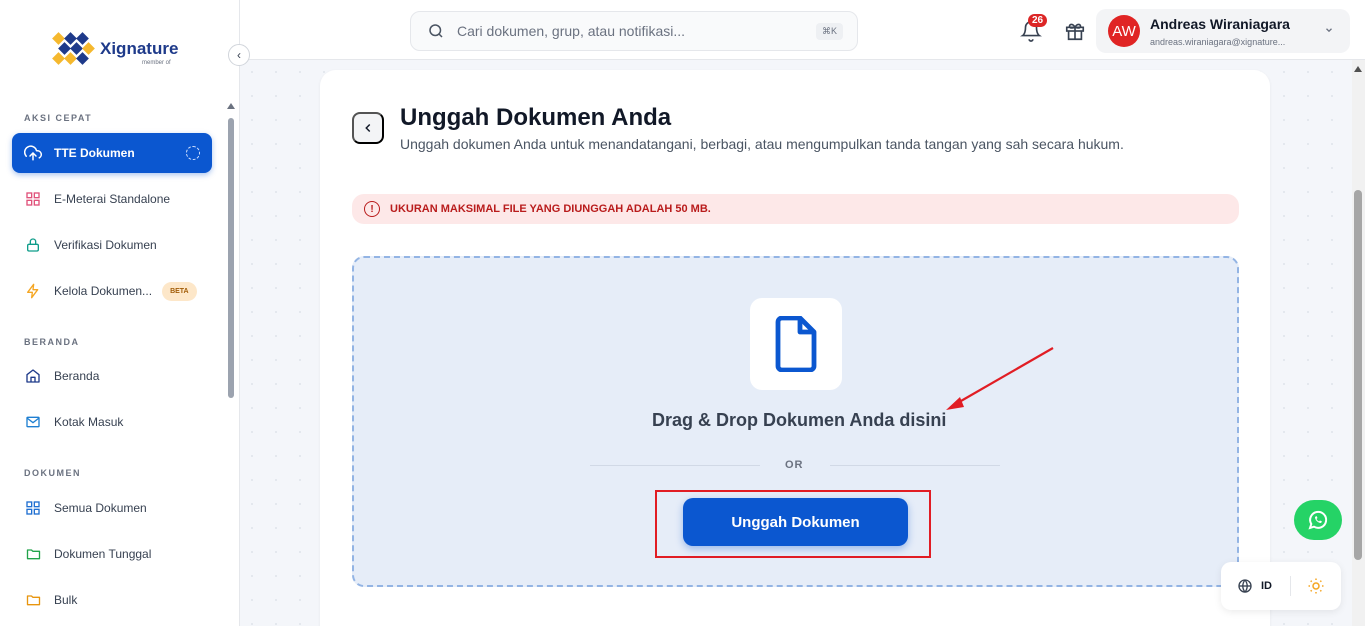 The height and width of the screenshot is (626, 1365). Describe the element at coordinates (239, 55) in the screenshot. I see `collapse-sidebar-button: ‹` at that location.